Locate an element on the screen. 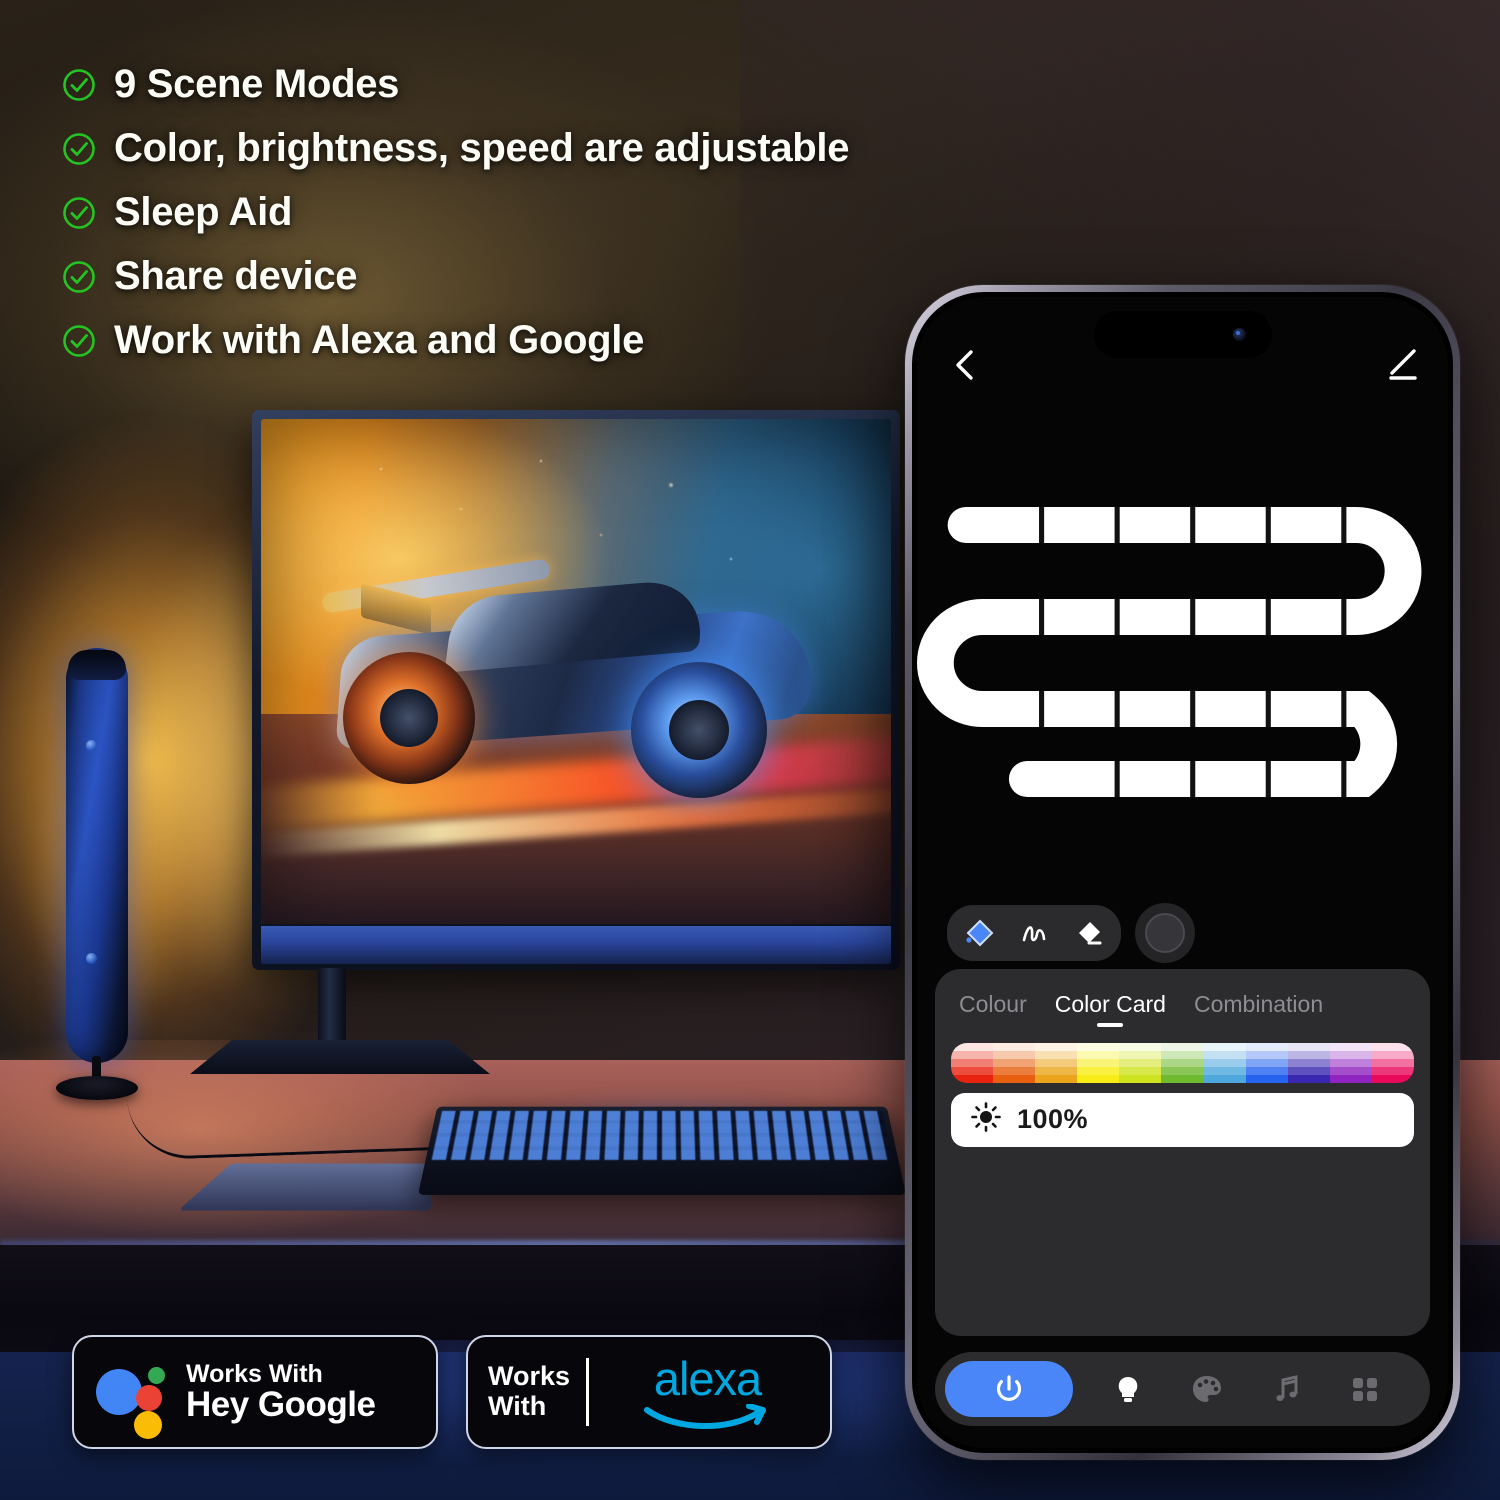 The width and height of the screenshot is (1500, 1500). brush-icon is located at coordinates (1034, 934).